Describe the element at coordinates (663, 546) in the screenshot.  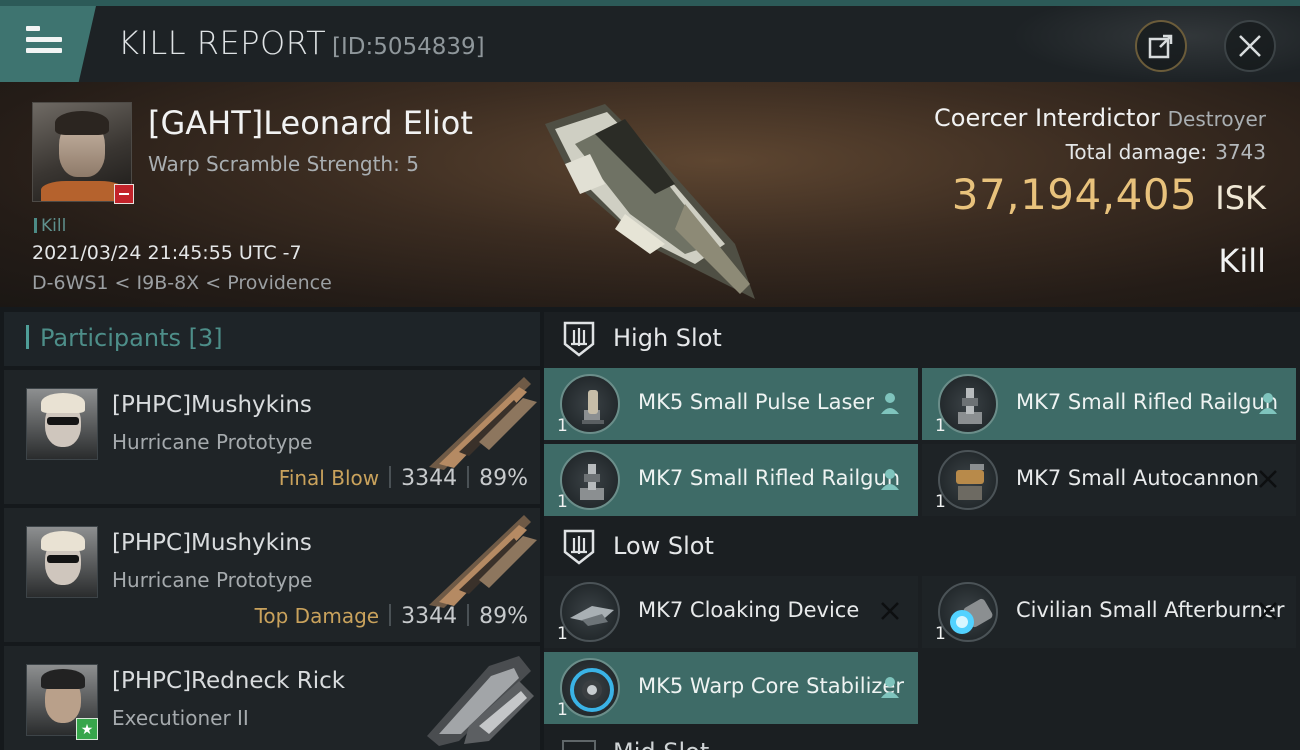
I see `low-slot-title: Low Slot` at that location.